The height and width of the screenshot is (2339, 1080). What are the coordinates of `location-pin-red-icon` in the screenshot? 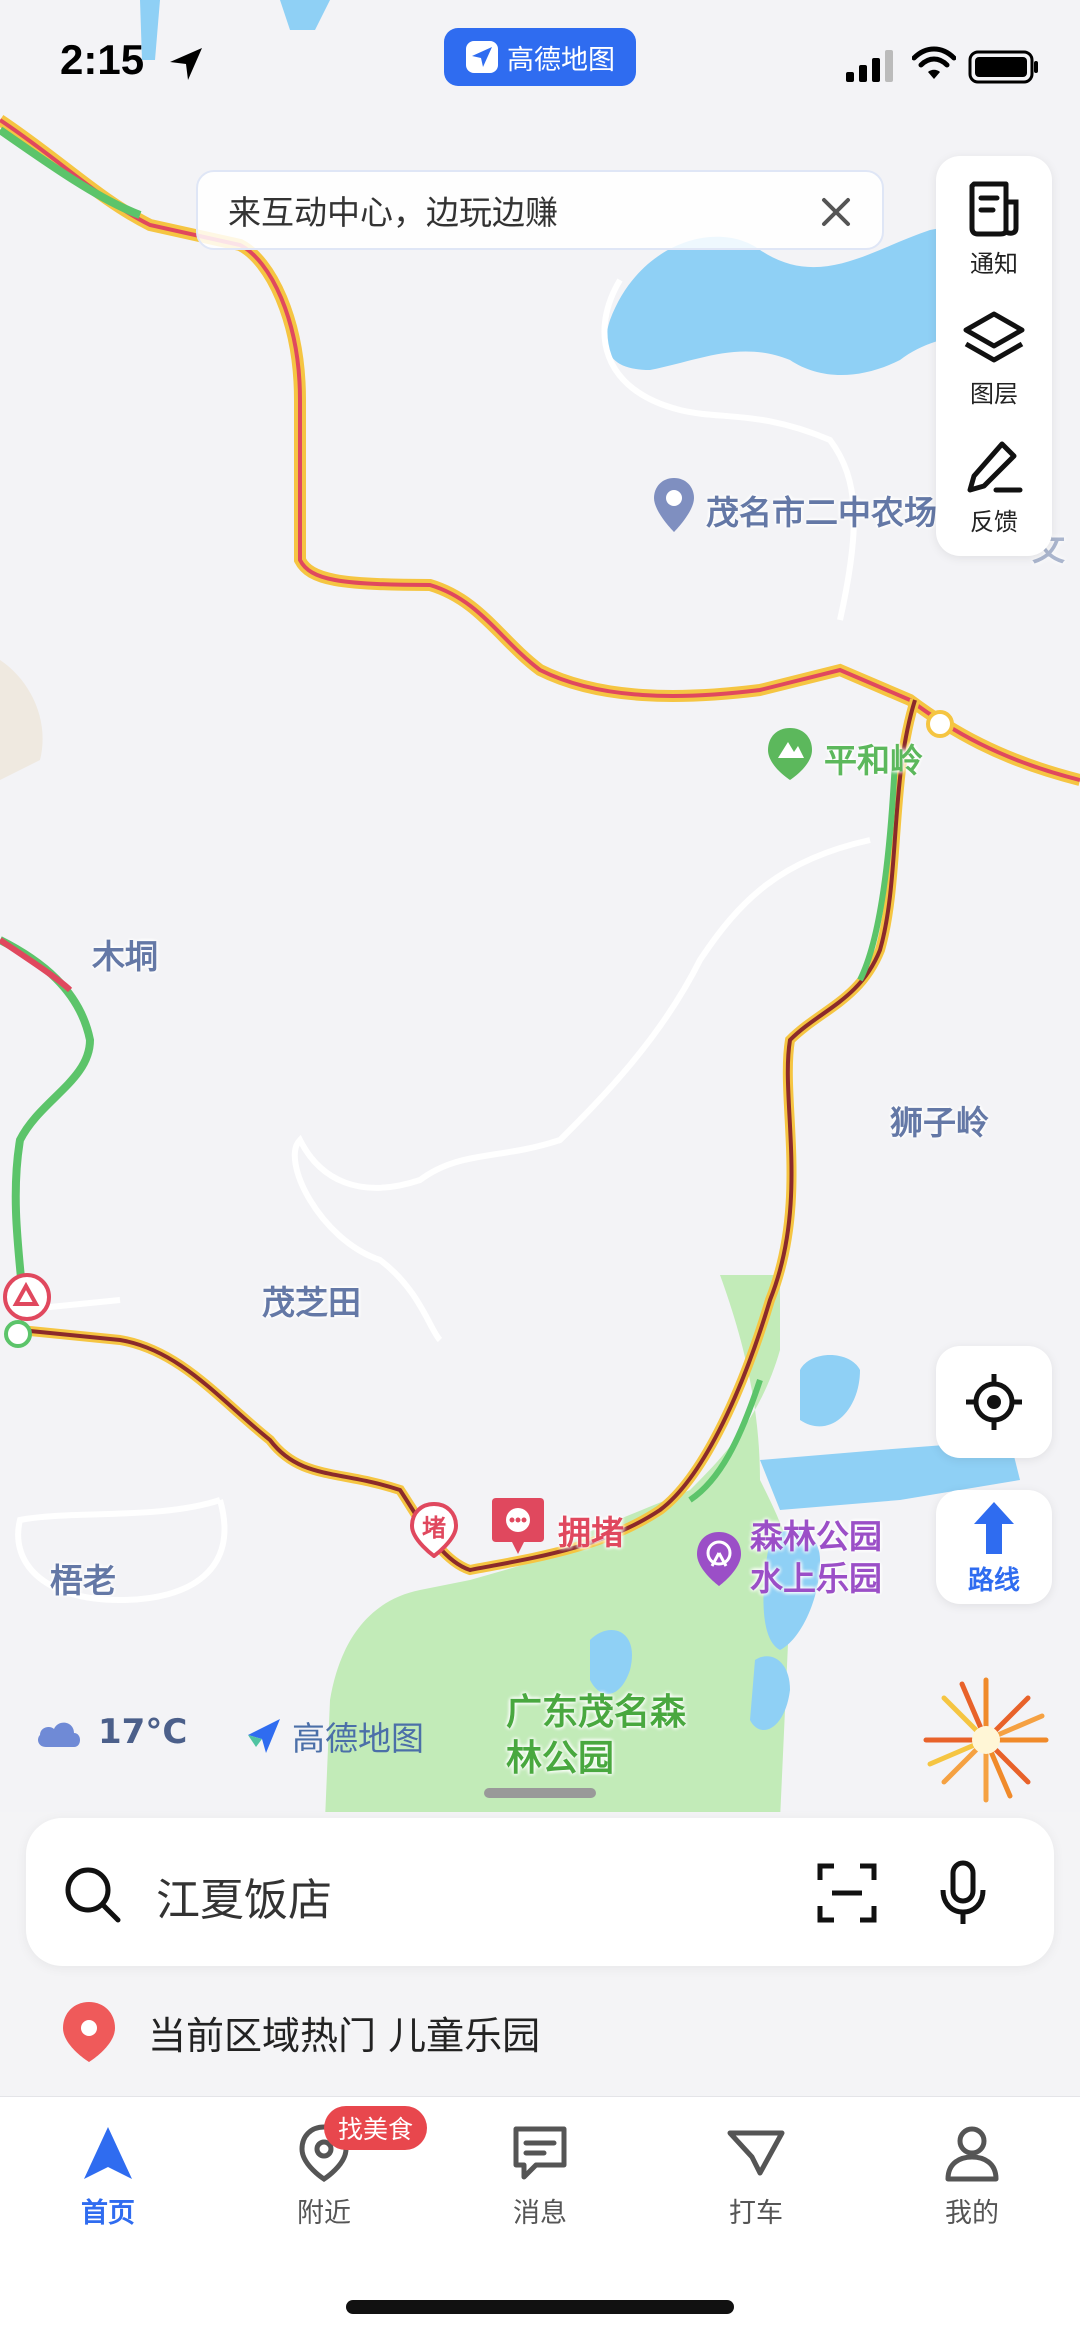 It's located at (89, 2032).